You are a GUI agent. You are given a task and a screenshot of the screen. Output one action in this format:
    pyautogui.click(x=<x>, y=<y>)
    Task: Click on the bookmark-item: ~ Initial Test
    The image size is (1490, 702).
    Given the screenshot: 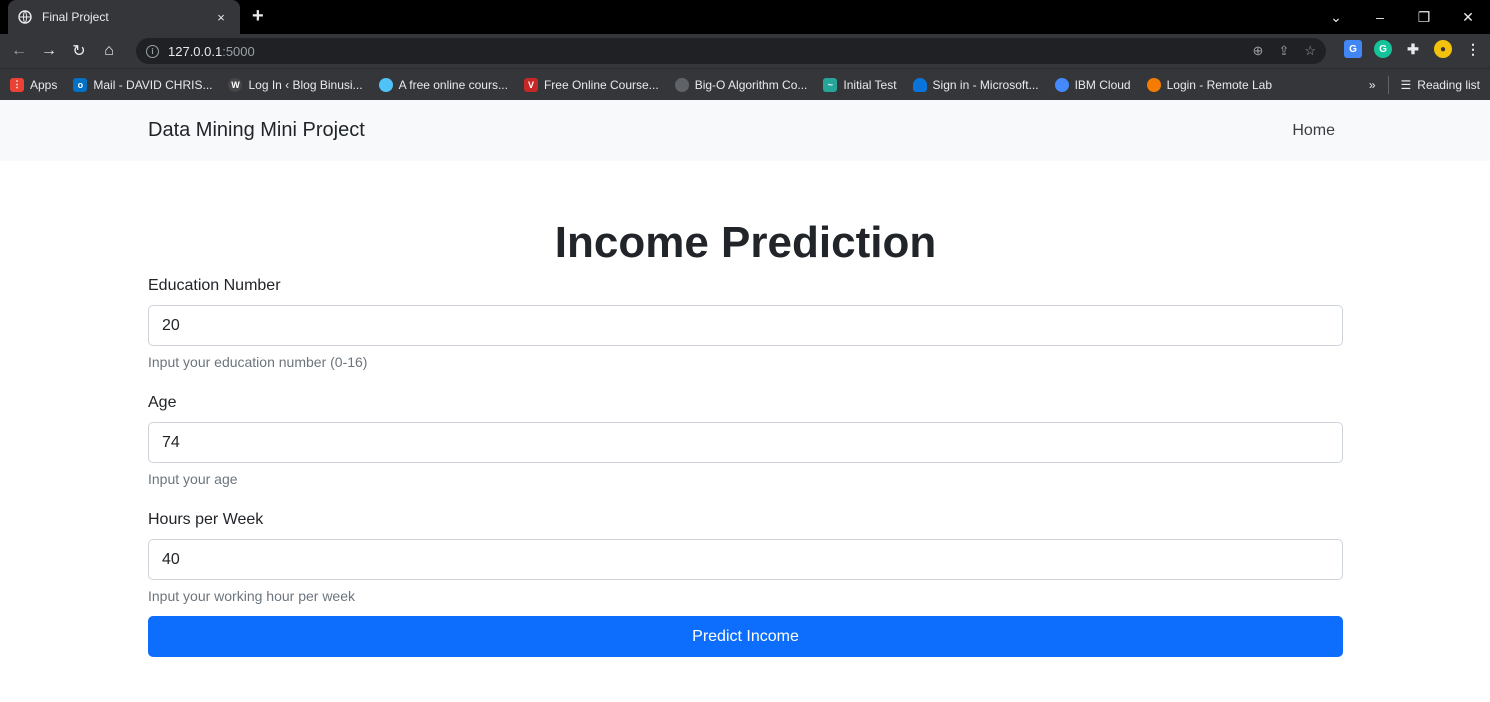 What is the action you would take?
    pyautogui.click(x=860, y=84)
    